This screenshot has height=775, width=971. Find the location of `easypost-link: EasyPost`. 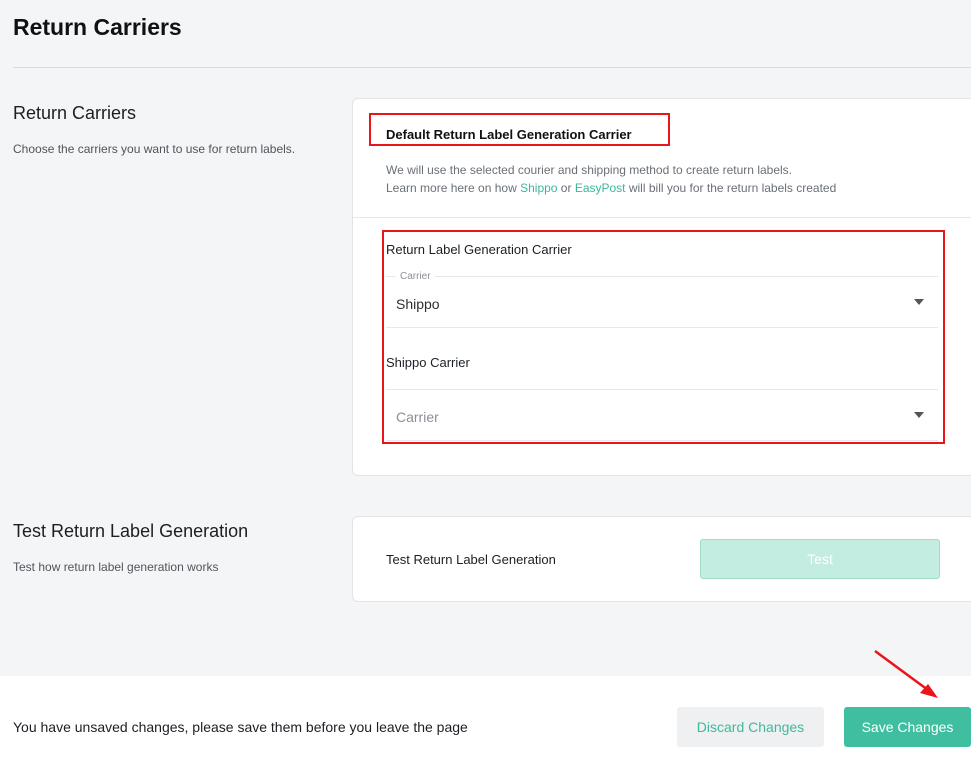

easypost-link: EasyPost is located at coordinates (600, 188).